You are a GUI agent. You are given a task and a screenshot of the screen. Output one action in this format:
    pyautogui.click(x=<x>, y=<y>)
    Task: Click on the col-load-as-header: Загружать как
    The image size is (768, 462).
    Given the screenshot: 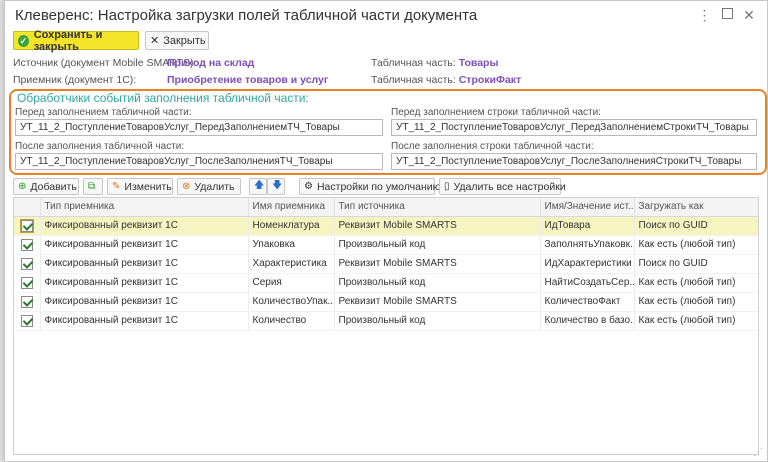 What is the action you would take?
    pyautogui.click(x=696, y=207)
    